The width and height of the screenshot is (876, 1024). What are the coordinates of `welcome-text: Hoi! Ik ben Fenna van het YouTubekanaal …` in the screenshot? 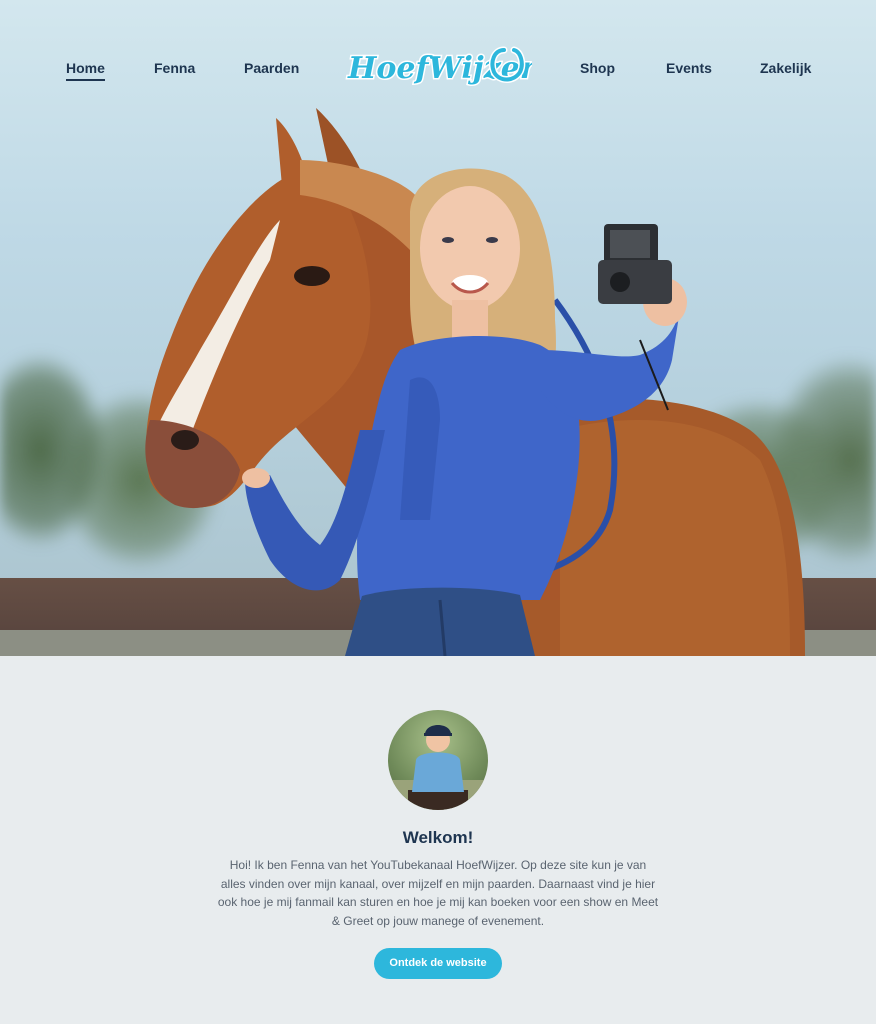 It's located at (438, 893).